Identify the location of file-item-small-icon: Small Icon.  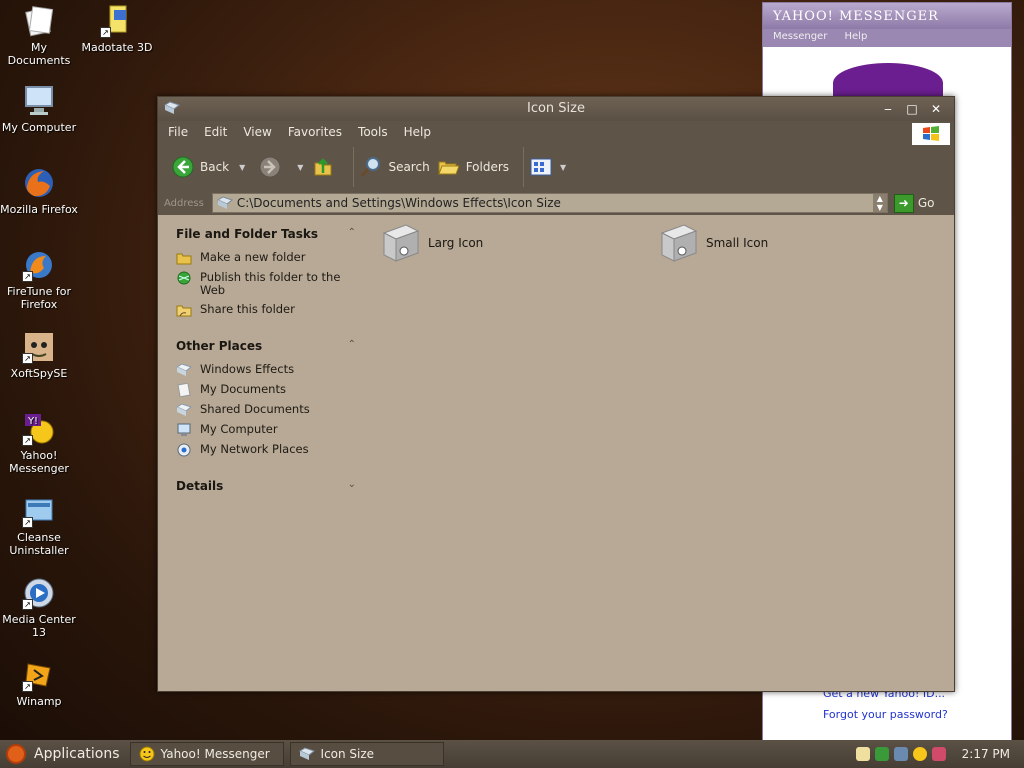
(713, 243).